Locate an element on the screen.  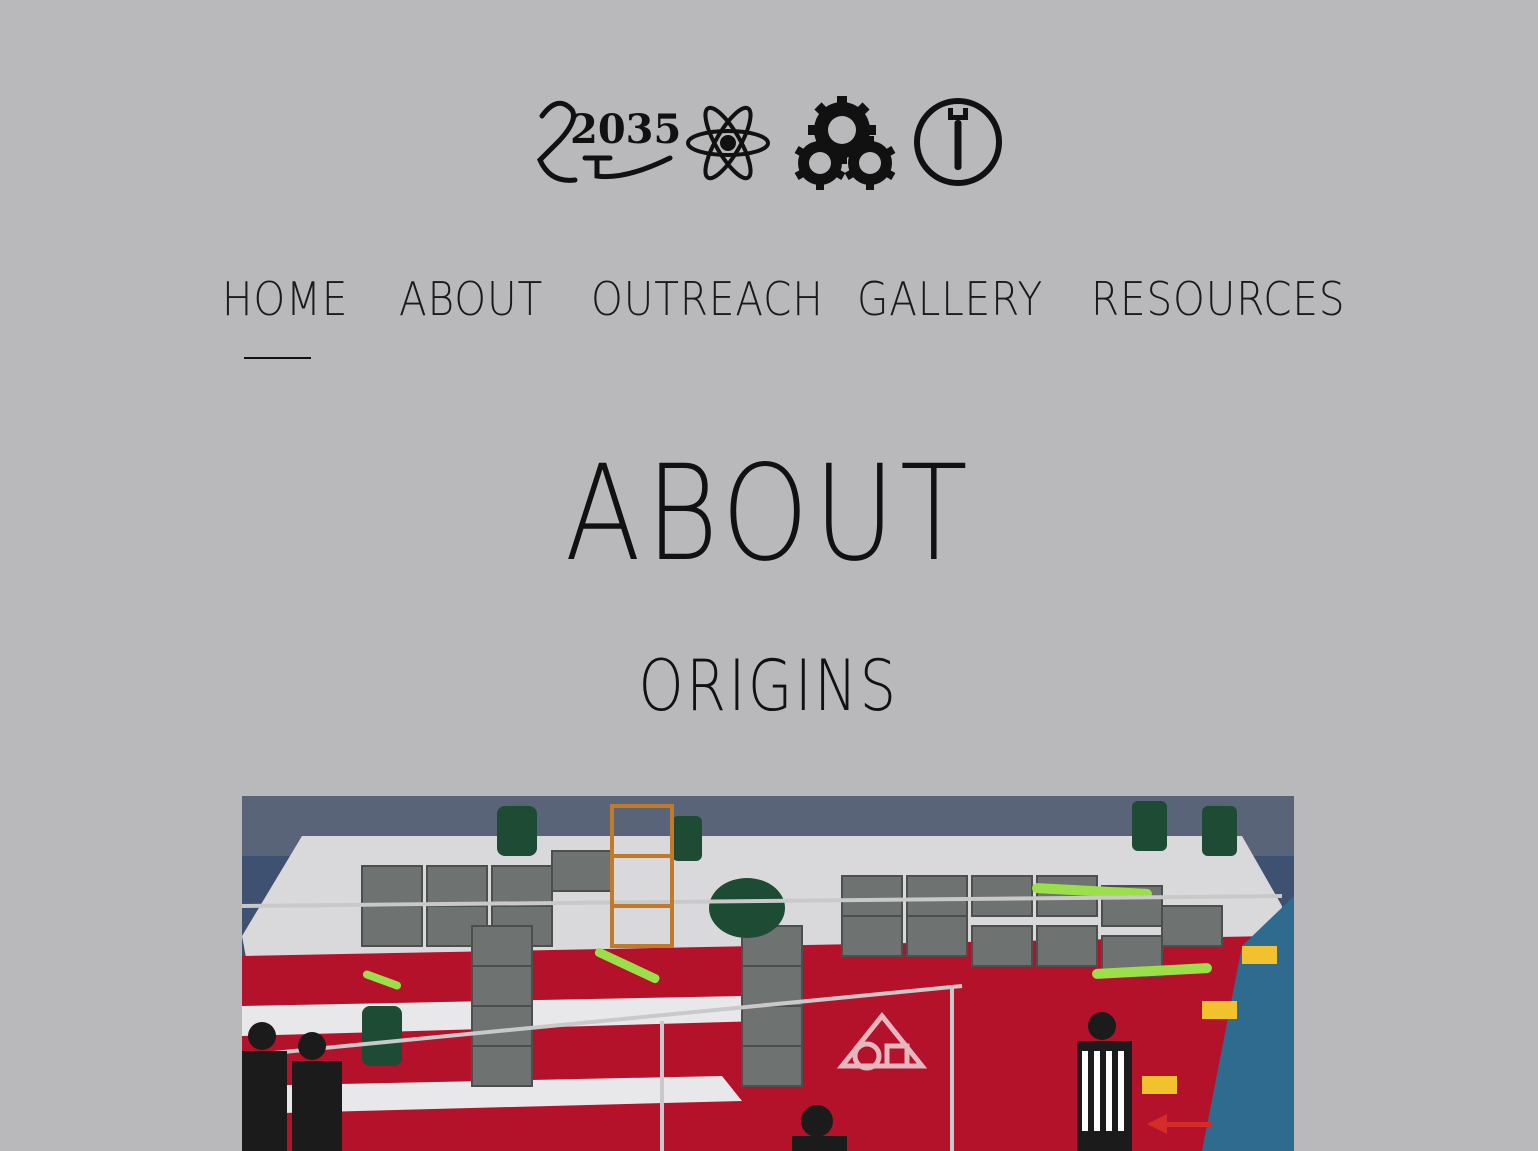
main-nav: HOME ABOUT OUTREACH GALLERY RESOURCES is located at coordinates (769, 302).